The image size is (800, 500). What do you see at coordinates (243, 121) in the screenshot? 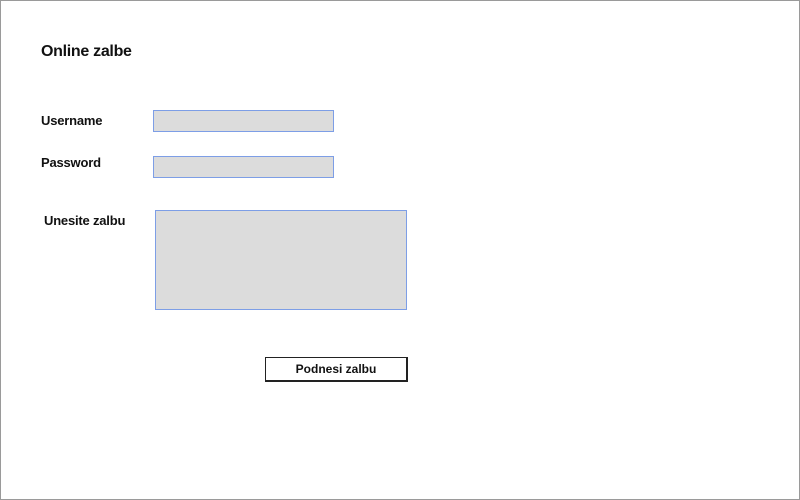
I see `username-field` at bounding box center [243, 121].